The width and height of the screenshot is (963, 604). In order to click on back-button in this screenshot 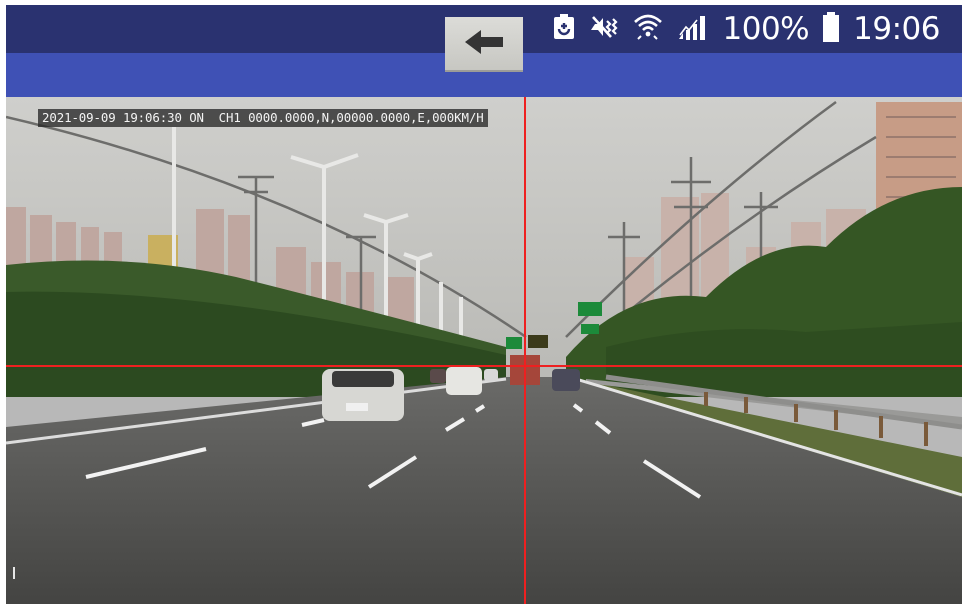, I will do `click(484, 44)`.